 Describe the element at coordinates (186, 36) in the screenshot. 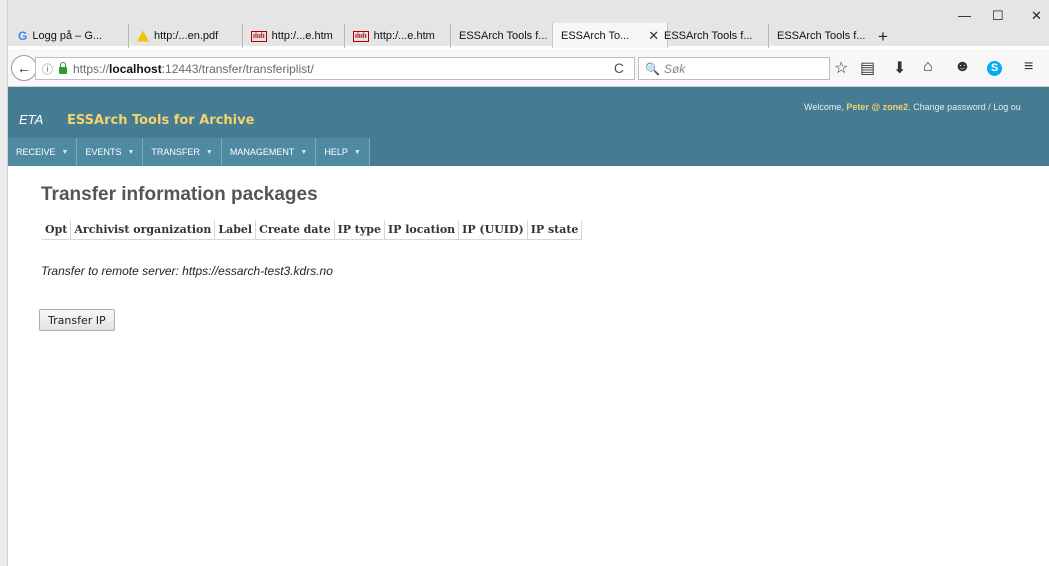

I see `tab-label: http:/...en.pdf` at that location.